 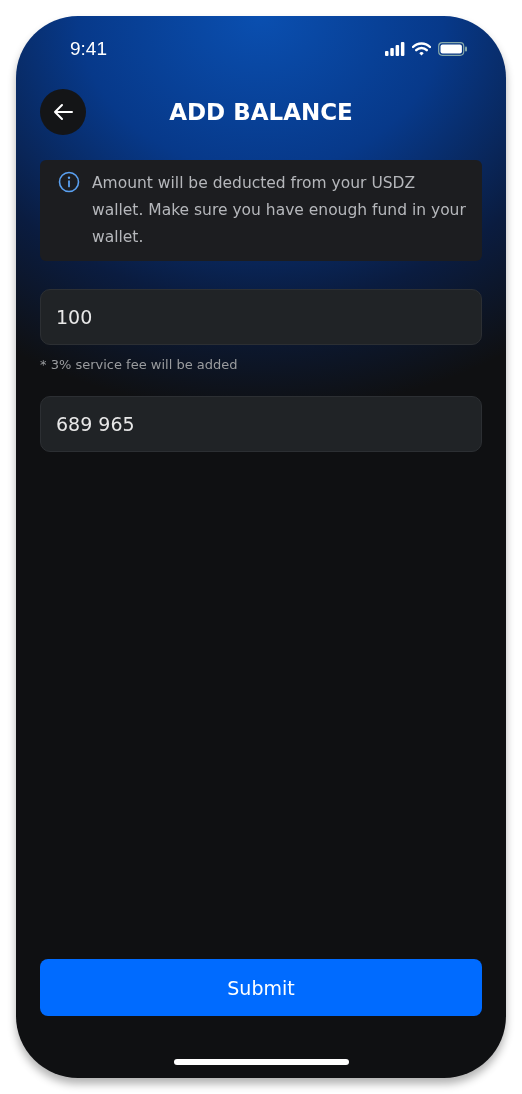 I want to click on back-button, so click(x=63, y=112).